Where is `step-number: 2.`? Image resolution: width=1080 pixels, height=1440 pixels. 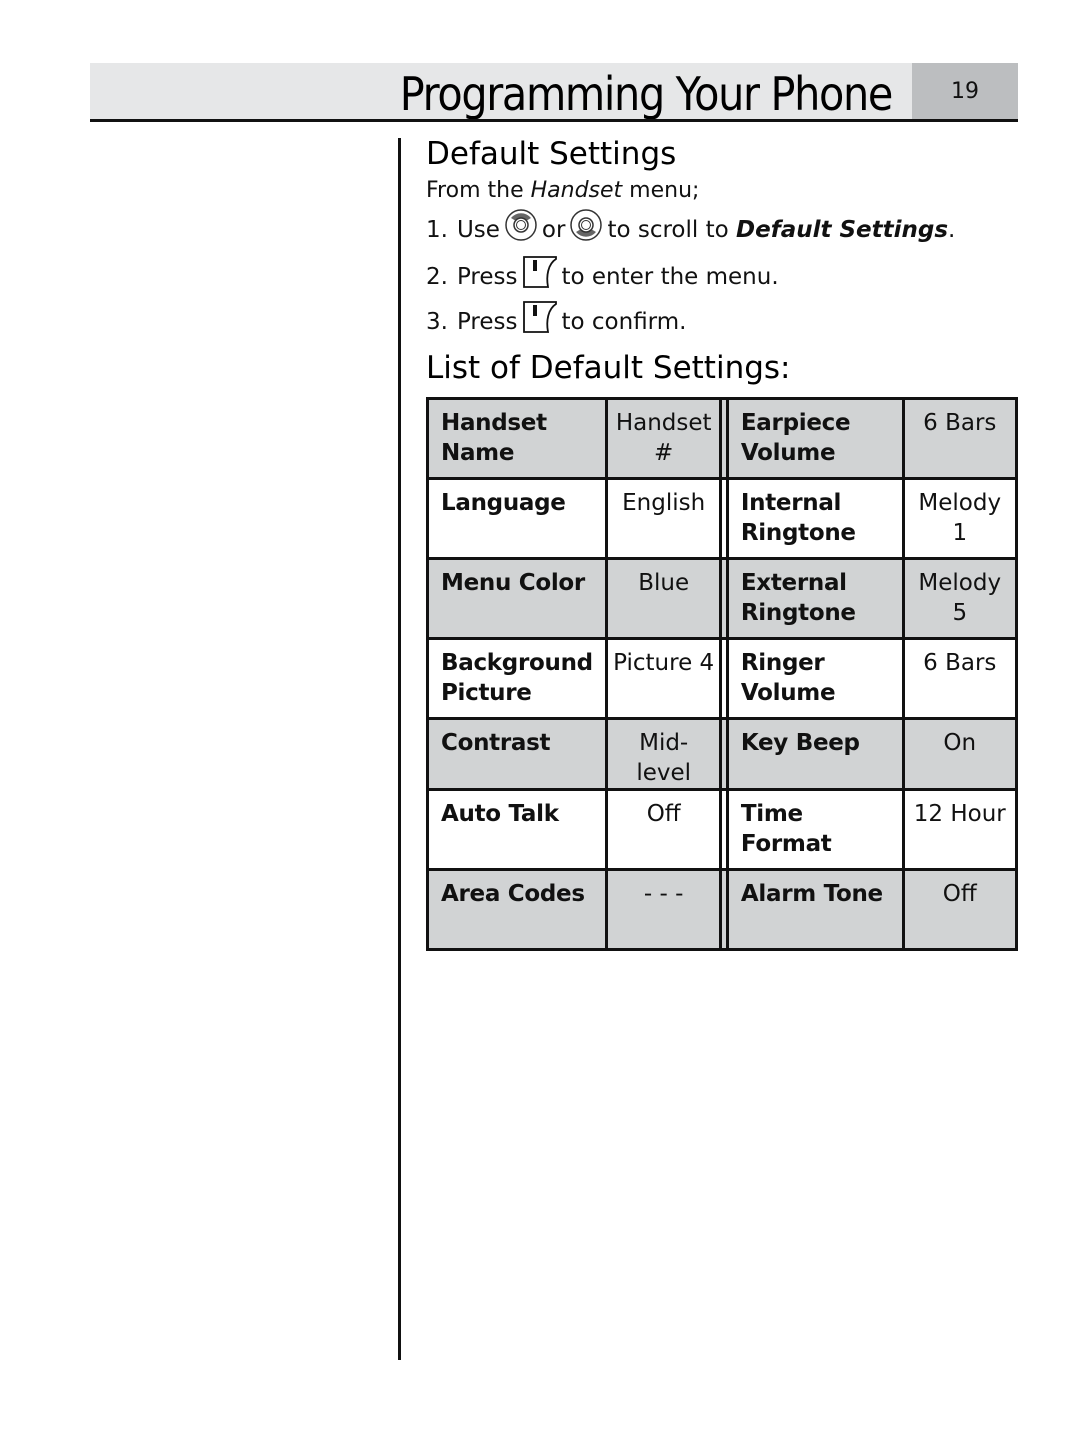
step-number: 2. is located at coordinates (437, 277).